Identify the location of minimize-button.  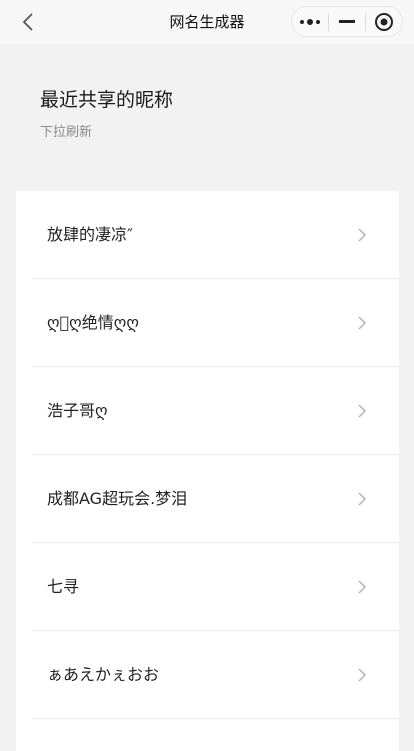
(347, 21).